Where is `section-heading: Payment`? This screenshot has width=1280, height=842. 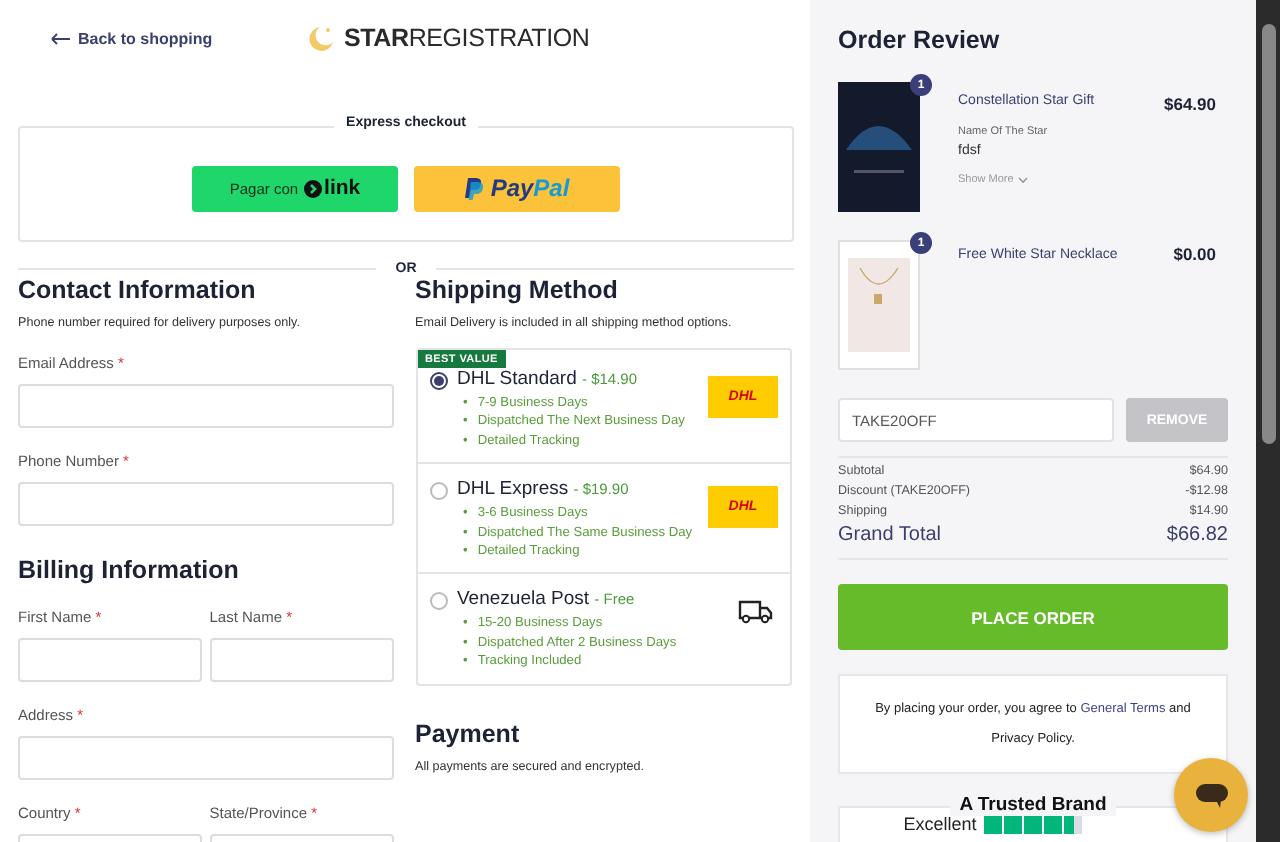 section-heading: Payment is located at coordinates (468, 733).